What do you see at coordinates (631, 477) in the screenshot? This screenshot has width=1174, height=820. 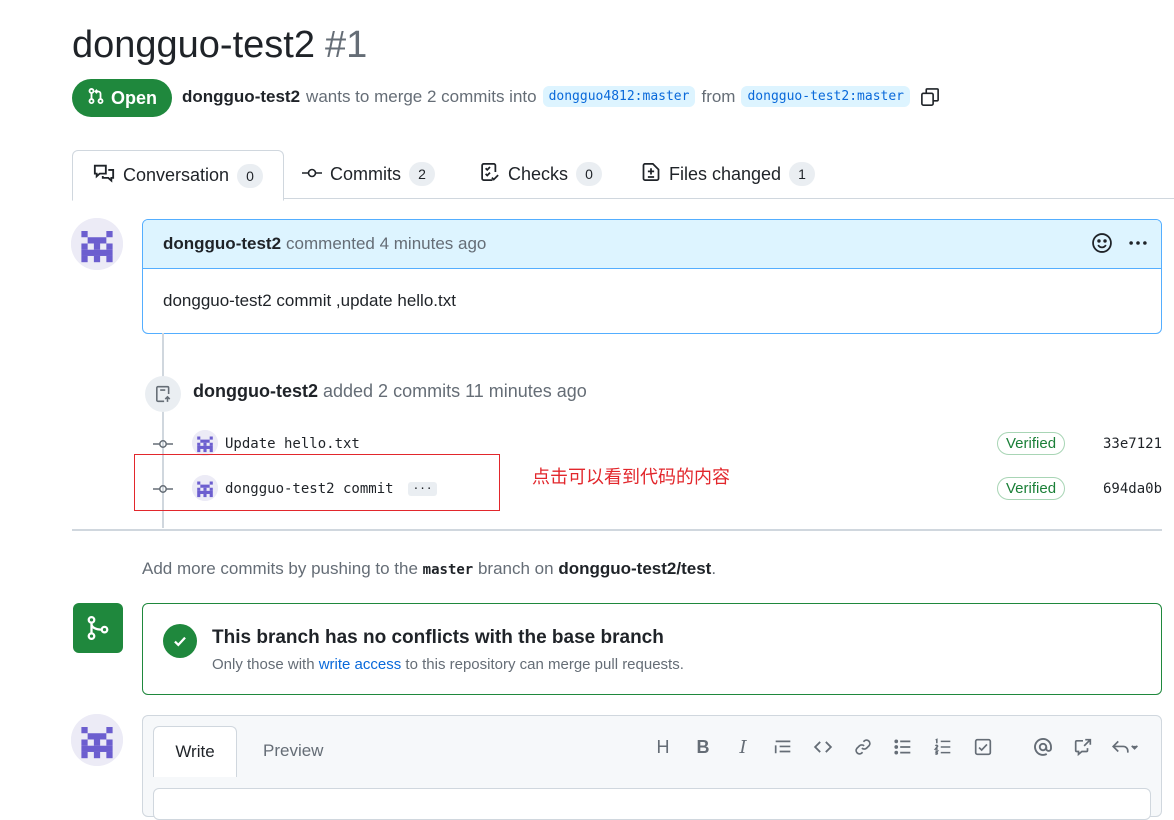 I see `annotation-text: 点击可以看到代码的内容` at bounding box center [631, 477].